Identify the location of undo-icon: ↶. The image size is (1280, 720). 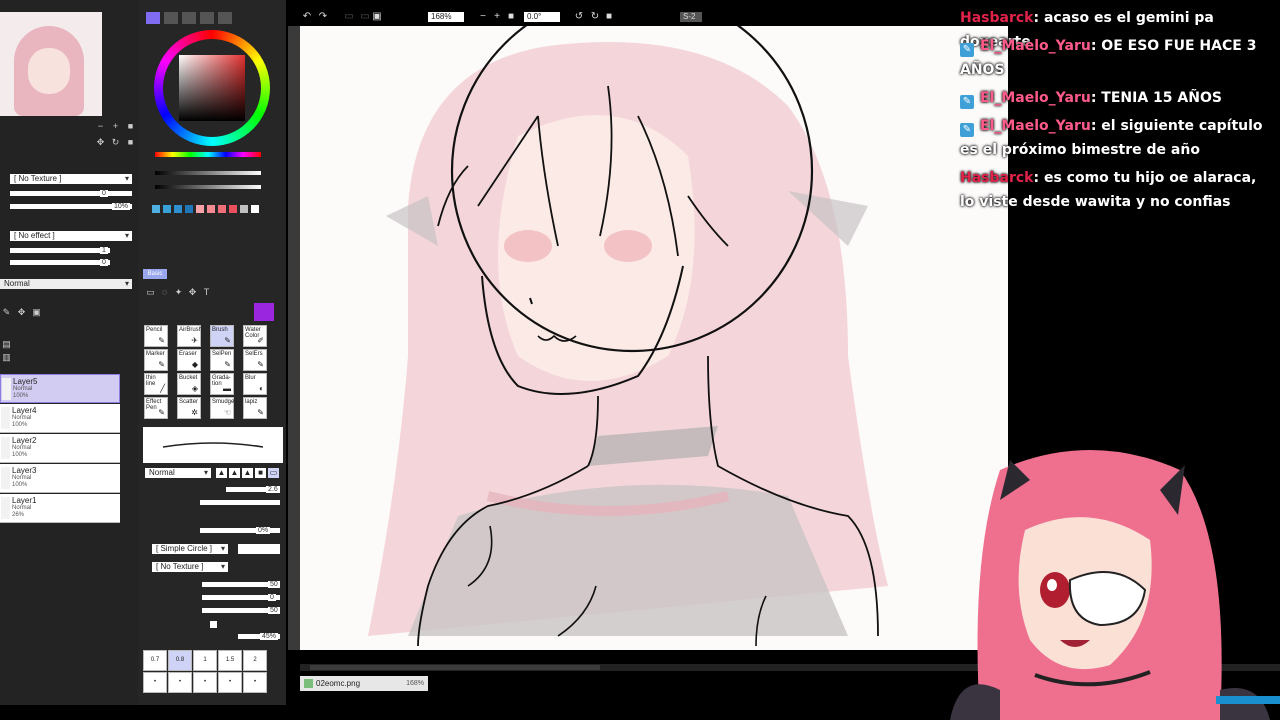
(307, 17).